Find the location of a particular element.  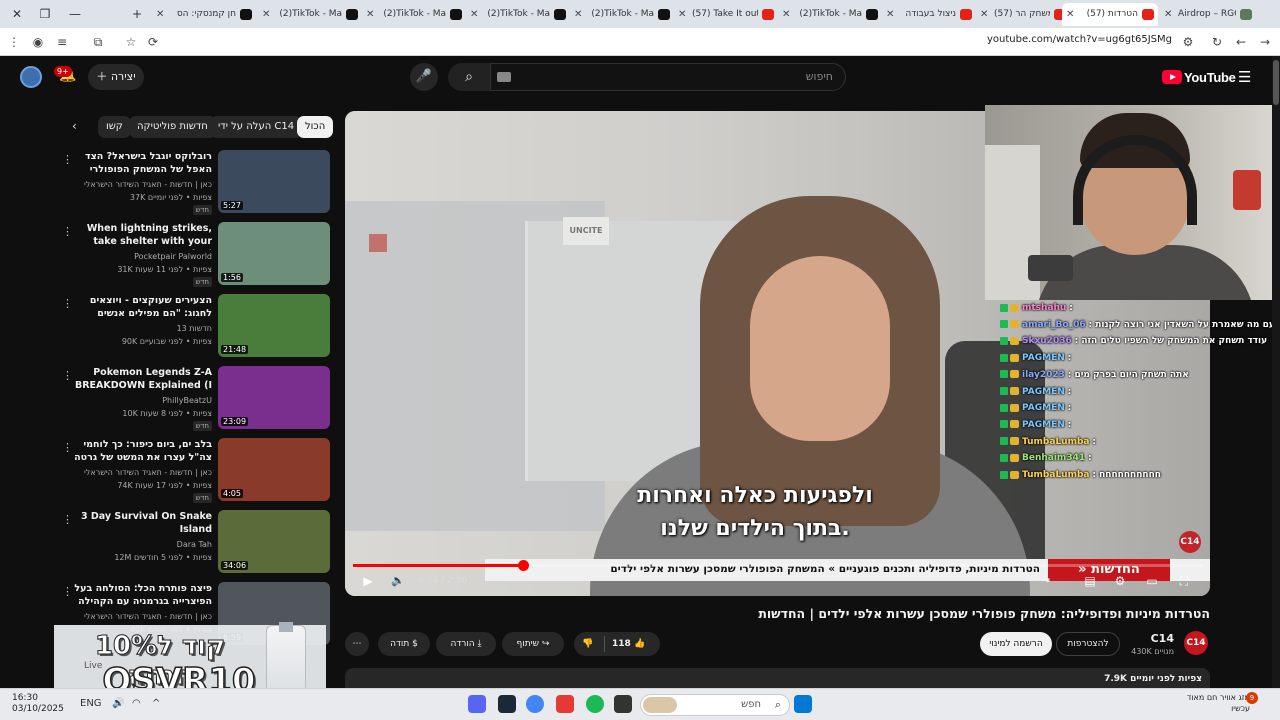

play-icon: ▶ is located at coordinates (368, 581).